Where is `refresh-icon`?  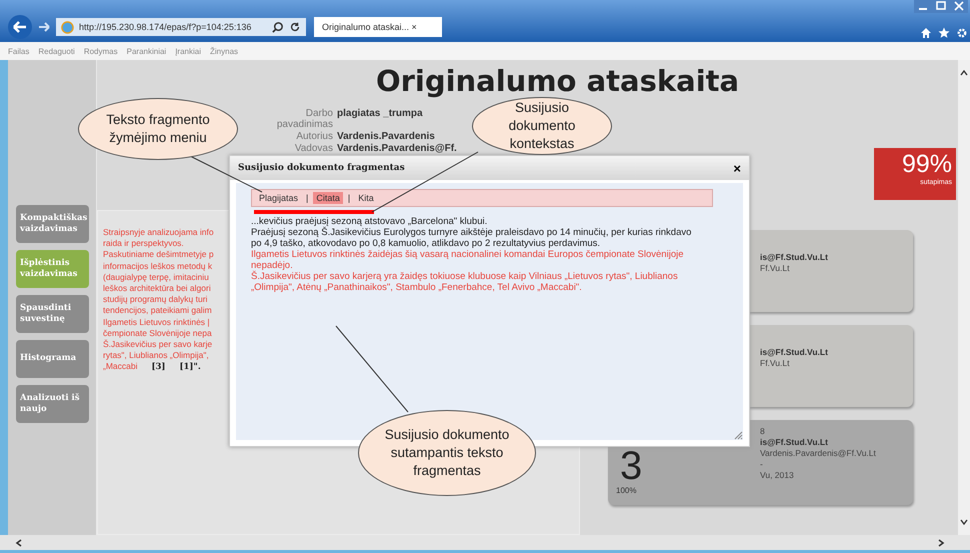 refresh-icon is located at coordinates (295, 27).